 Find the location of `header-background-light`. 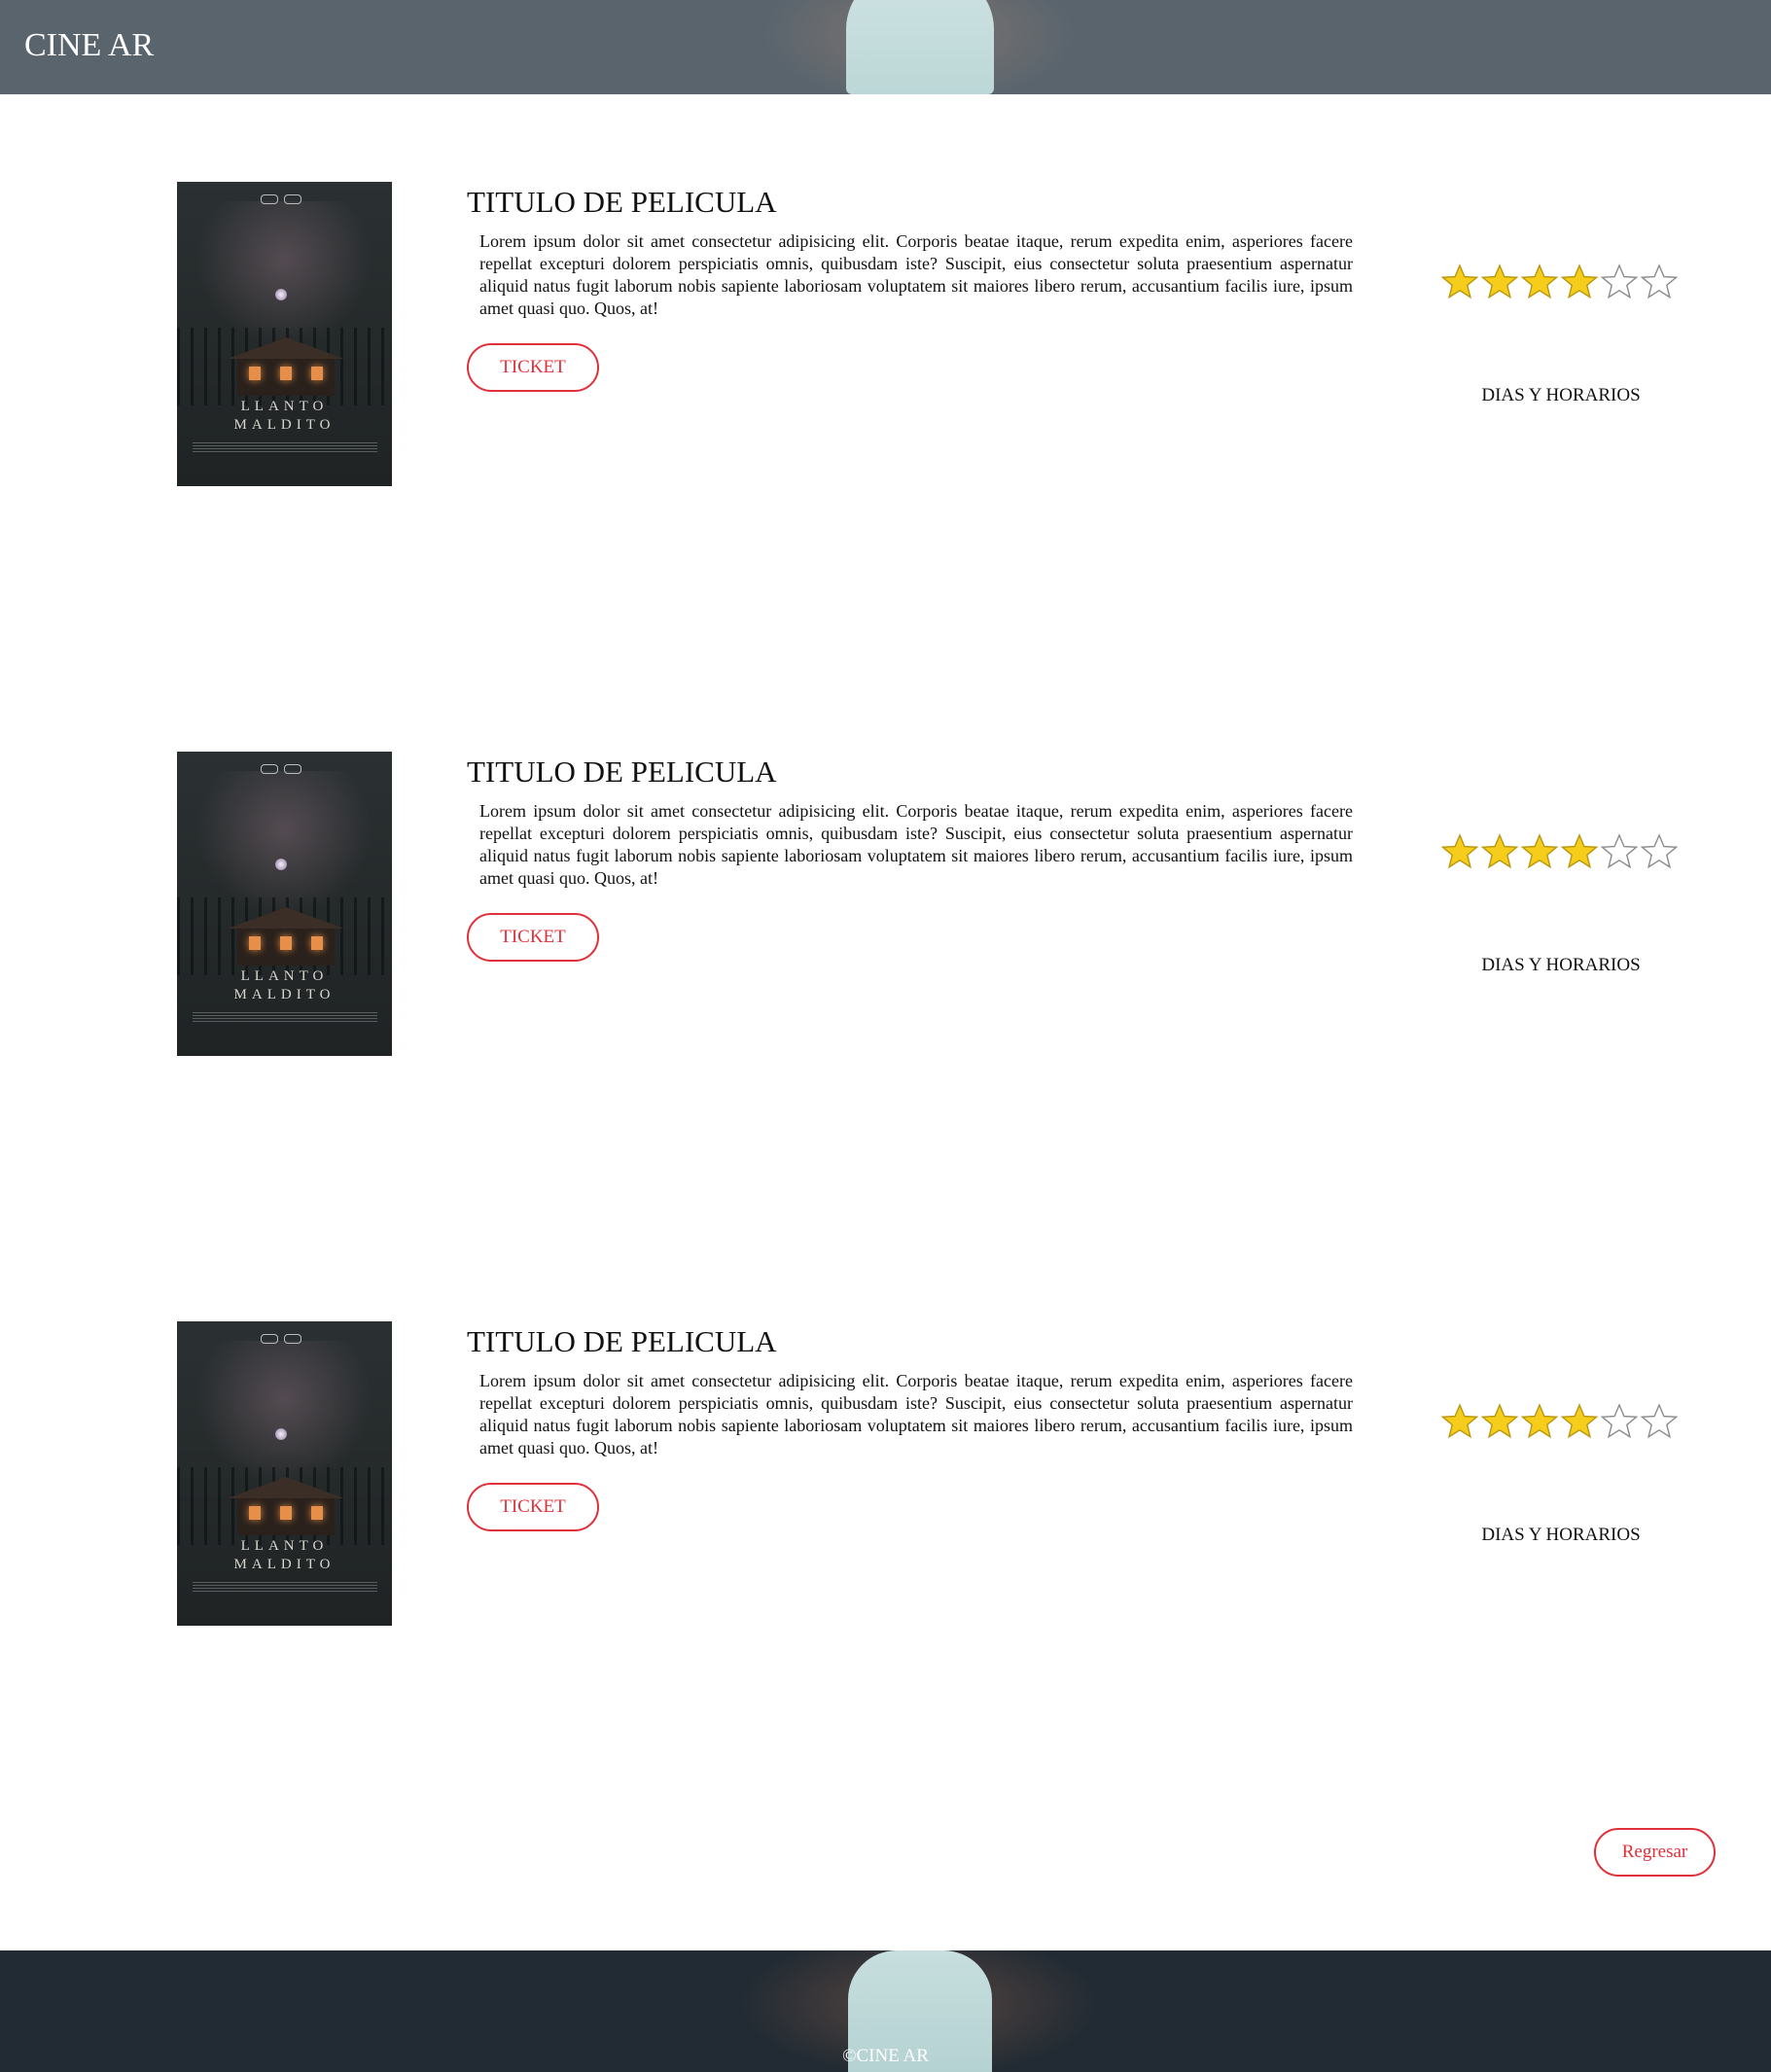

header-background-light is located at coordinates (920, 47).